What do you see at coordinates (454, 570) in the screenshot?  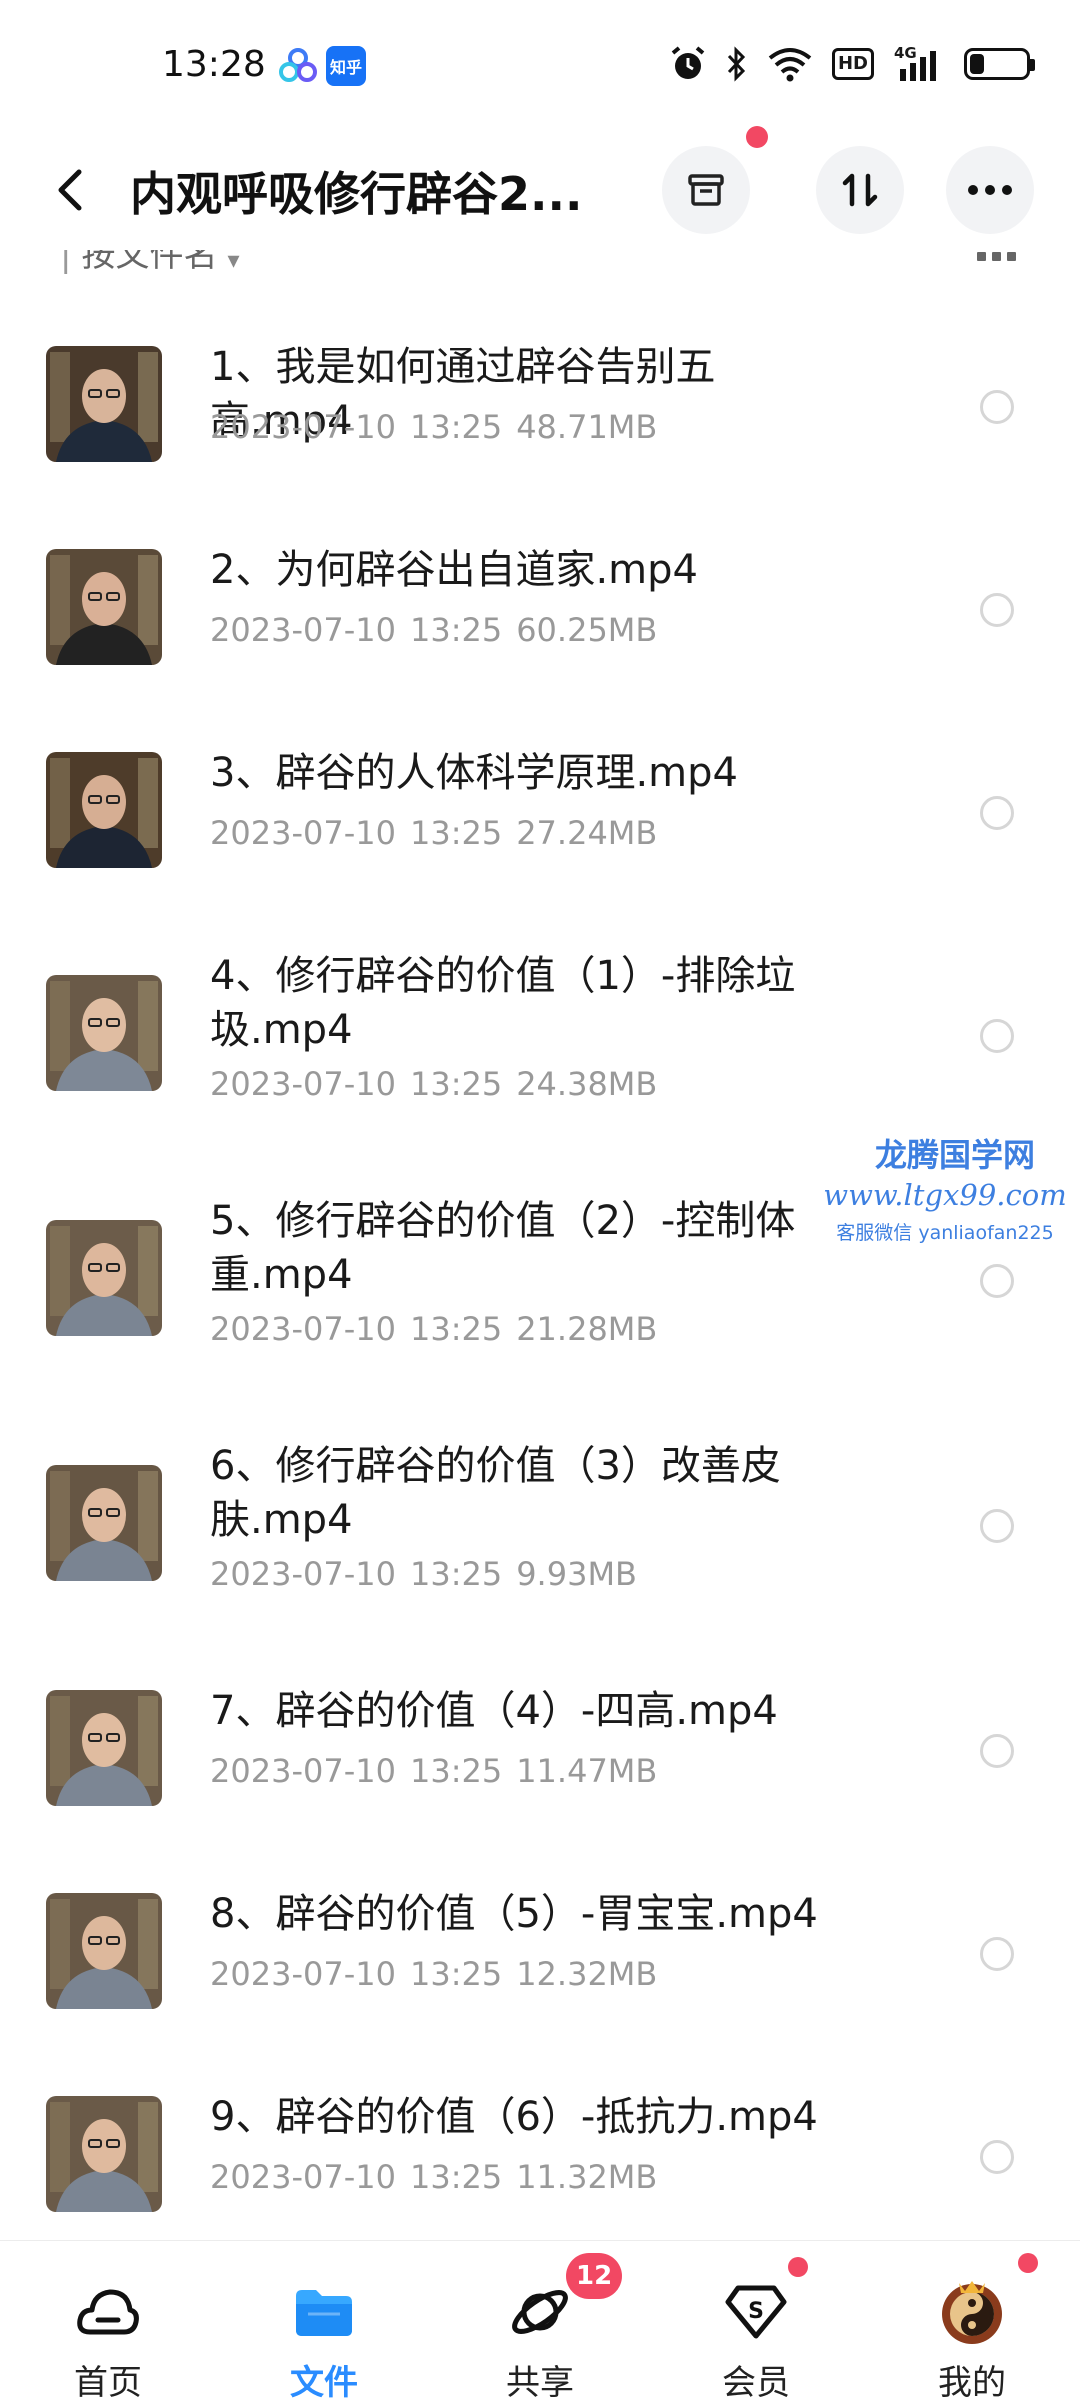 I see `file-name: 2、为何辟谷出自道家.mp4` at bounding box center [454, 570].